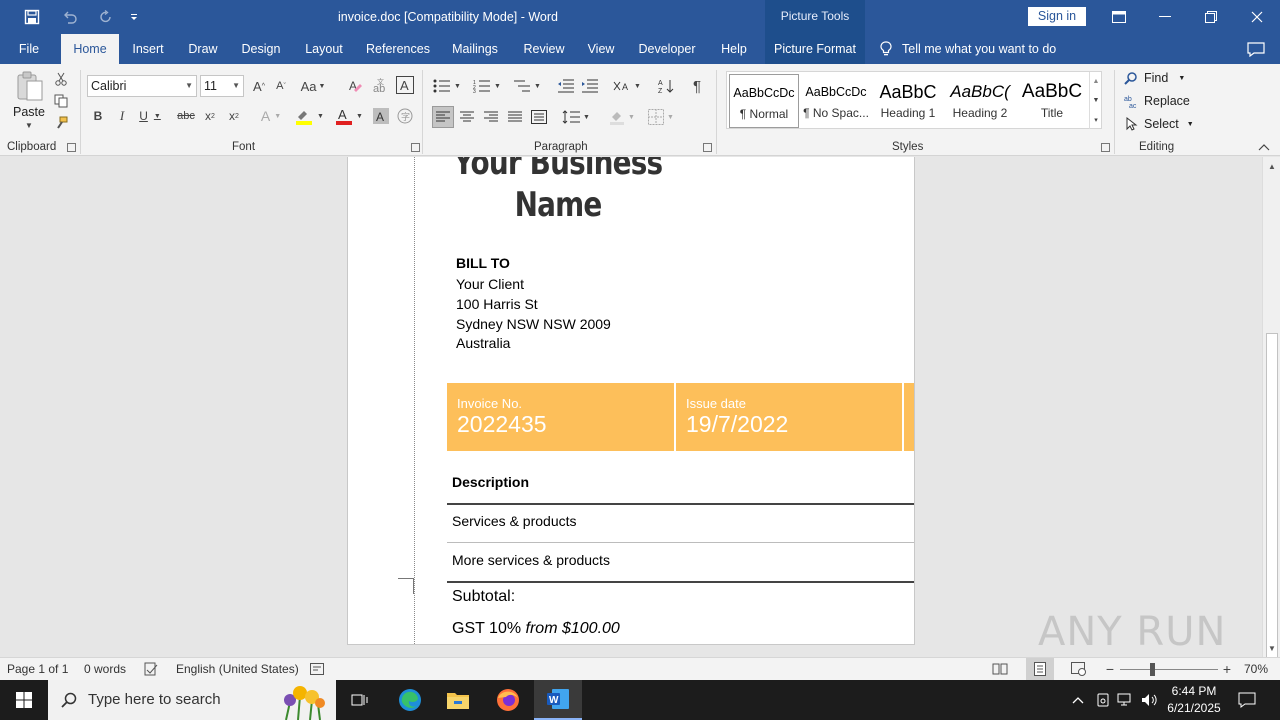  Describe the element at coordinates (313, 86) in the screenshot. I see `change-case-button: Aa ▼` at that location.